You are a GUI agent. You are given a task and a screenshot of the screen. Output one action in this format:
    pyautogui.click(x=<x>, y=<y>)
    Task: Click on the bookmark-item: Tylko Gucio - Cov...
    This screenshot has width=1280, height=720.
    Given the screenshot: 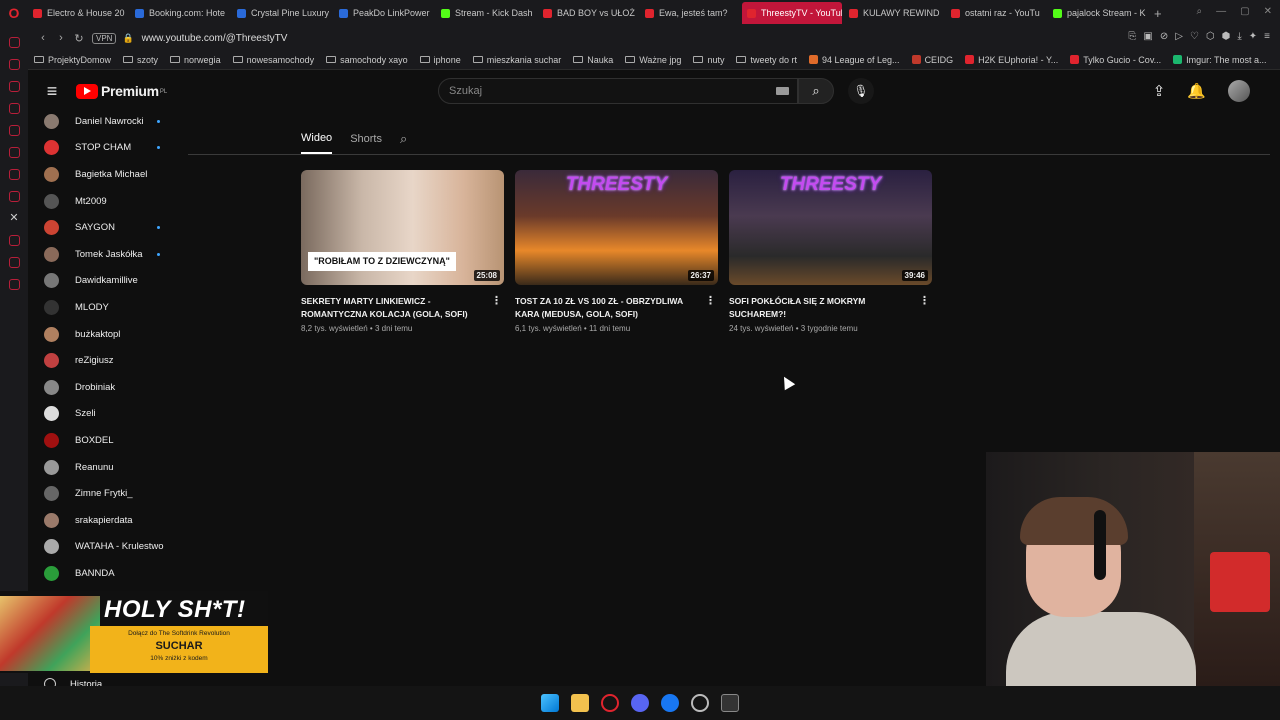 What is the action you would take?
    pyautogui.click(x=1115, y=60)
    